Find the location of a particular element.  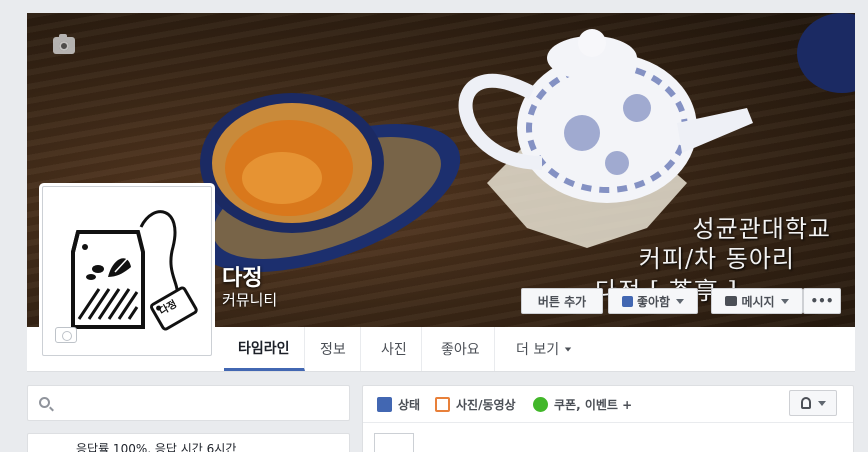

tab-more: 더 보기 is located at coordinates (544, 349).